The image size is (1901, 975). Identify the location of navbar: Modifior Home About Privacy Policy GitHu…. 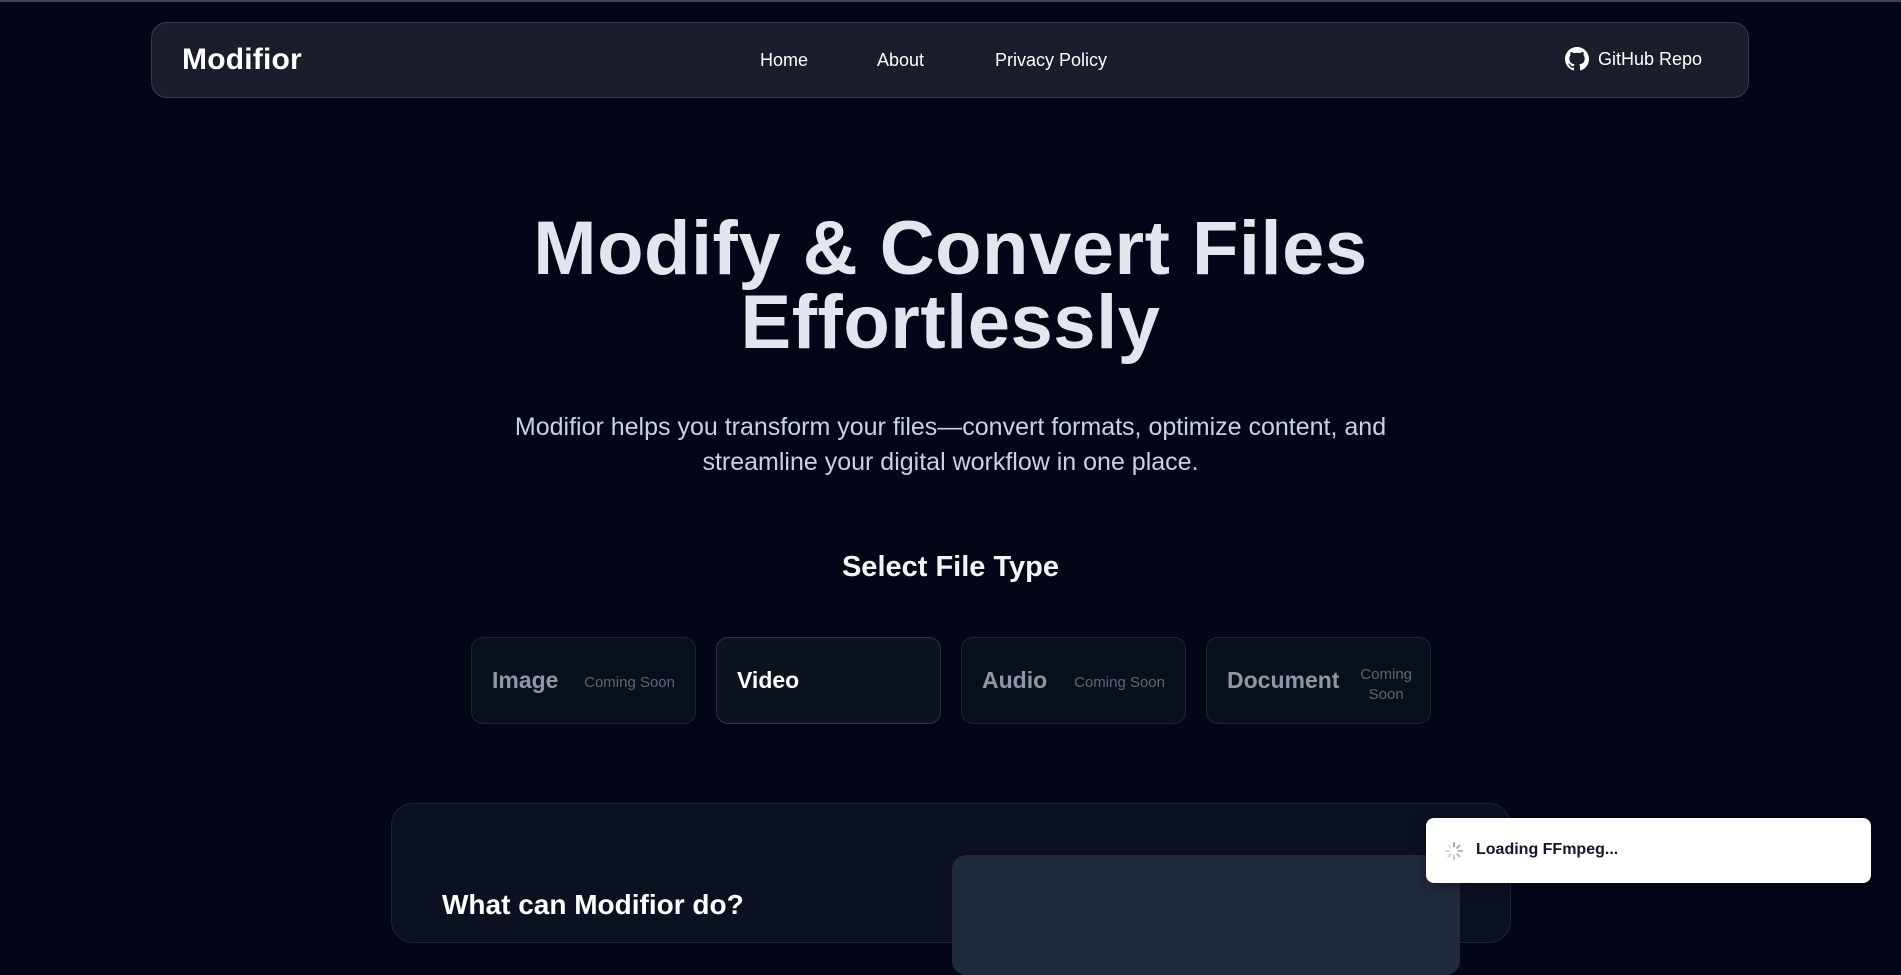
(950, 60).